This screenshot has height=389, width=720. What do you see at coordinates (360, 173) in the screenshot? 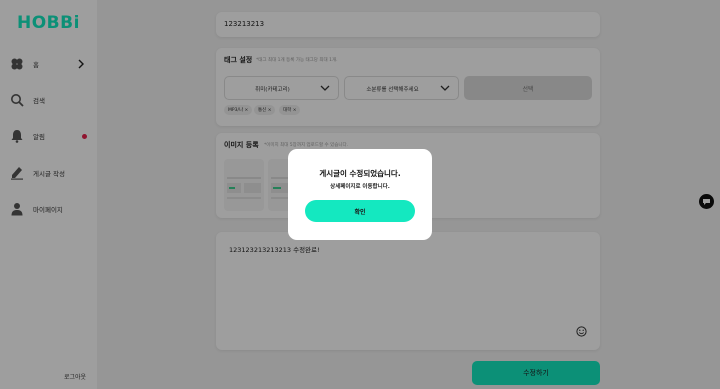
I see `modal-title: 게시글이 수정되었습니다.` at bounding box center [360, 173].